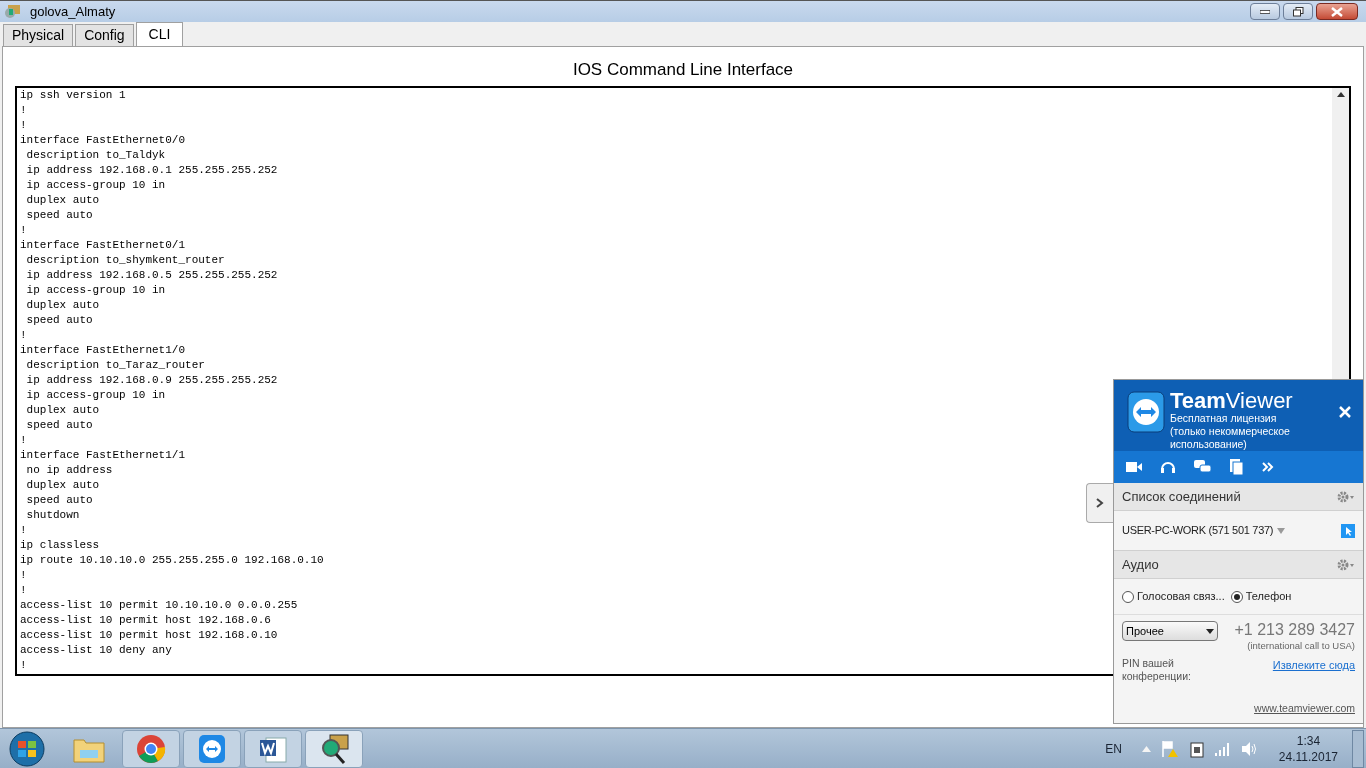  Describe the element at coordinates (96, 650) in the screenshot. I see `terminal-line: access-list 10 deny any` at that location.